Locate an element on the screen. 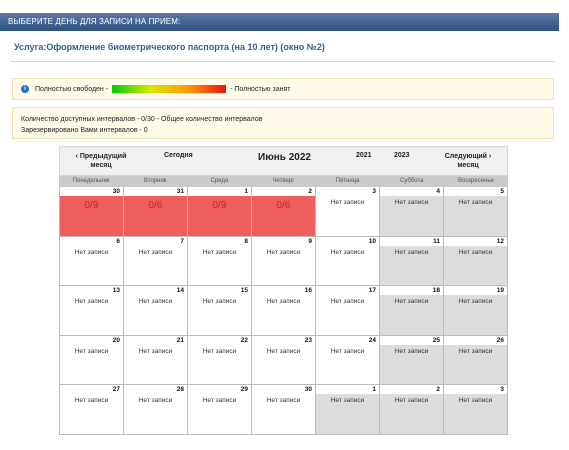  calendar-day-cell: 31 0/6 is located at coordinates (156, 212).